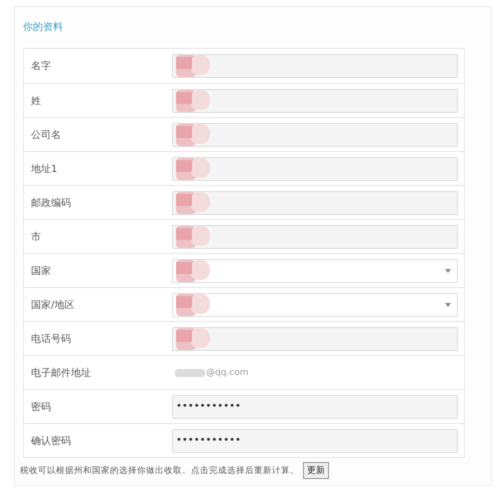 Image resolution: width=500 pixels, height=500 pixels. What do you see at coordinates (43, 27) in the screenshot?
I see `section-title: 你的资料` at bounding box center [43, 27].